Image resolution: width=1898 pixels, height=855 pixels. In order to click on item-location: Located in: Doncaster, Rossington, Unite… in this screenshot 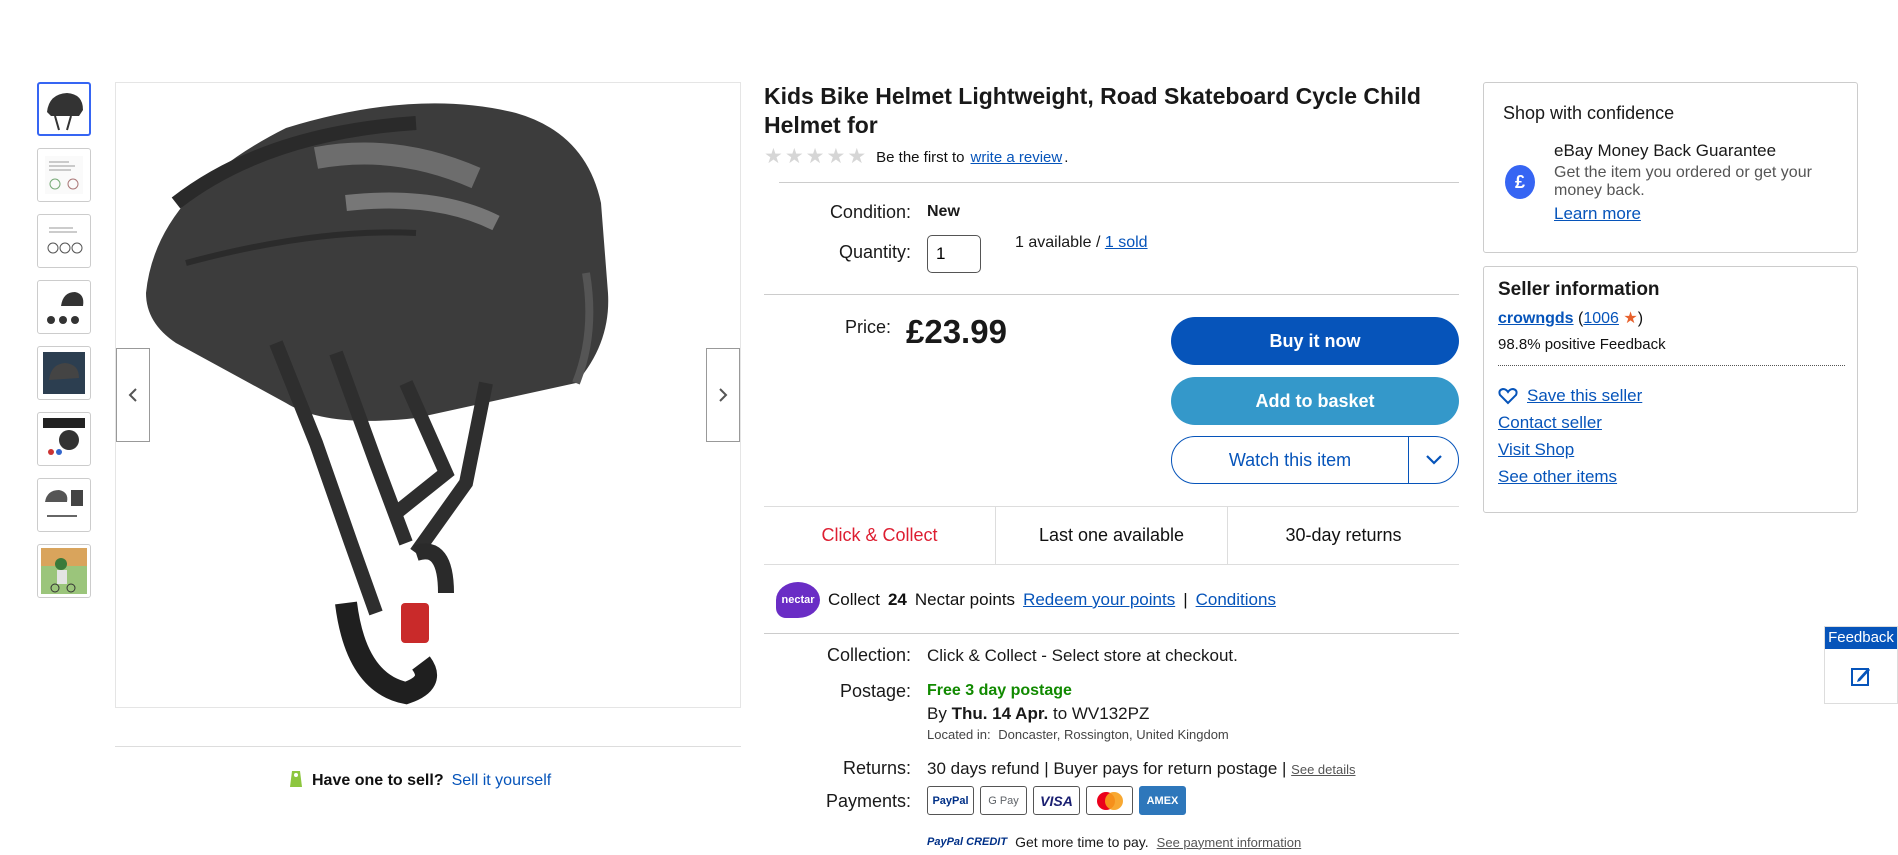, I will do `click(1078, 734)`.